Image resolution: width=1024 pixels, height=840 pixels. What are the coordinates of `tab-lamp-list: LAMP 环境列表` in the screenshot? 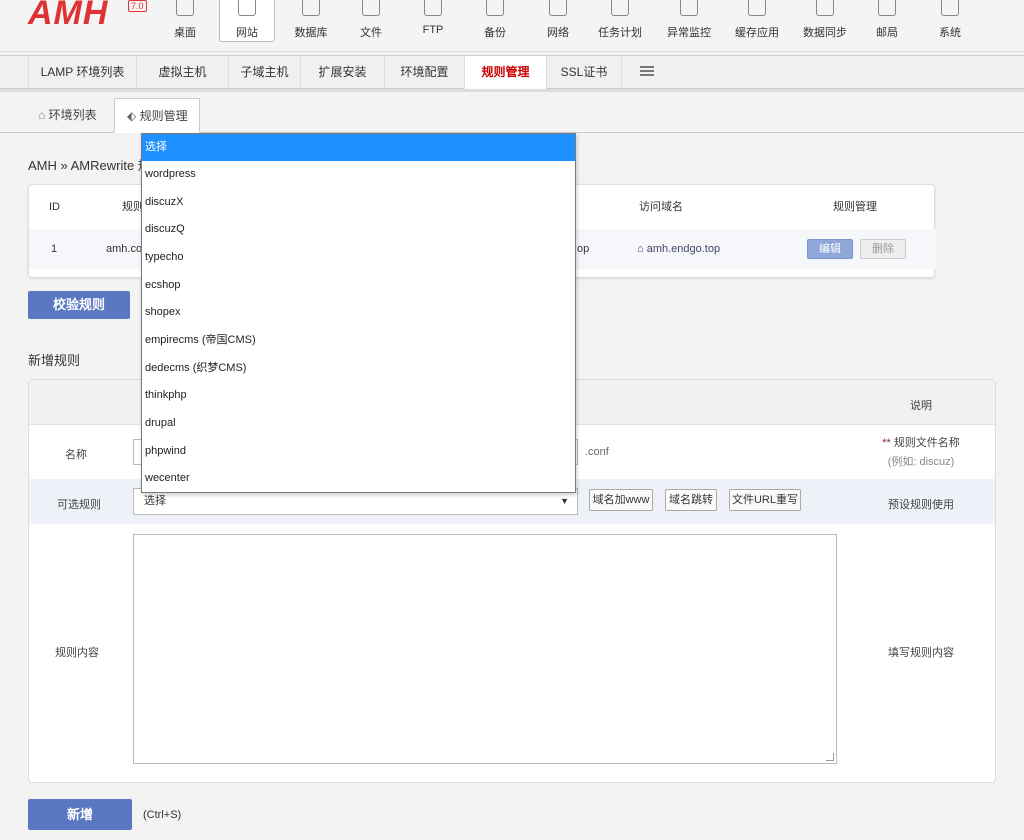 It's located at (82, 72).